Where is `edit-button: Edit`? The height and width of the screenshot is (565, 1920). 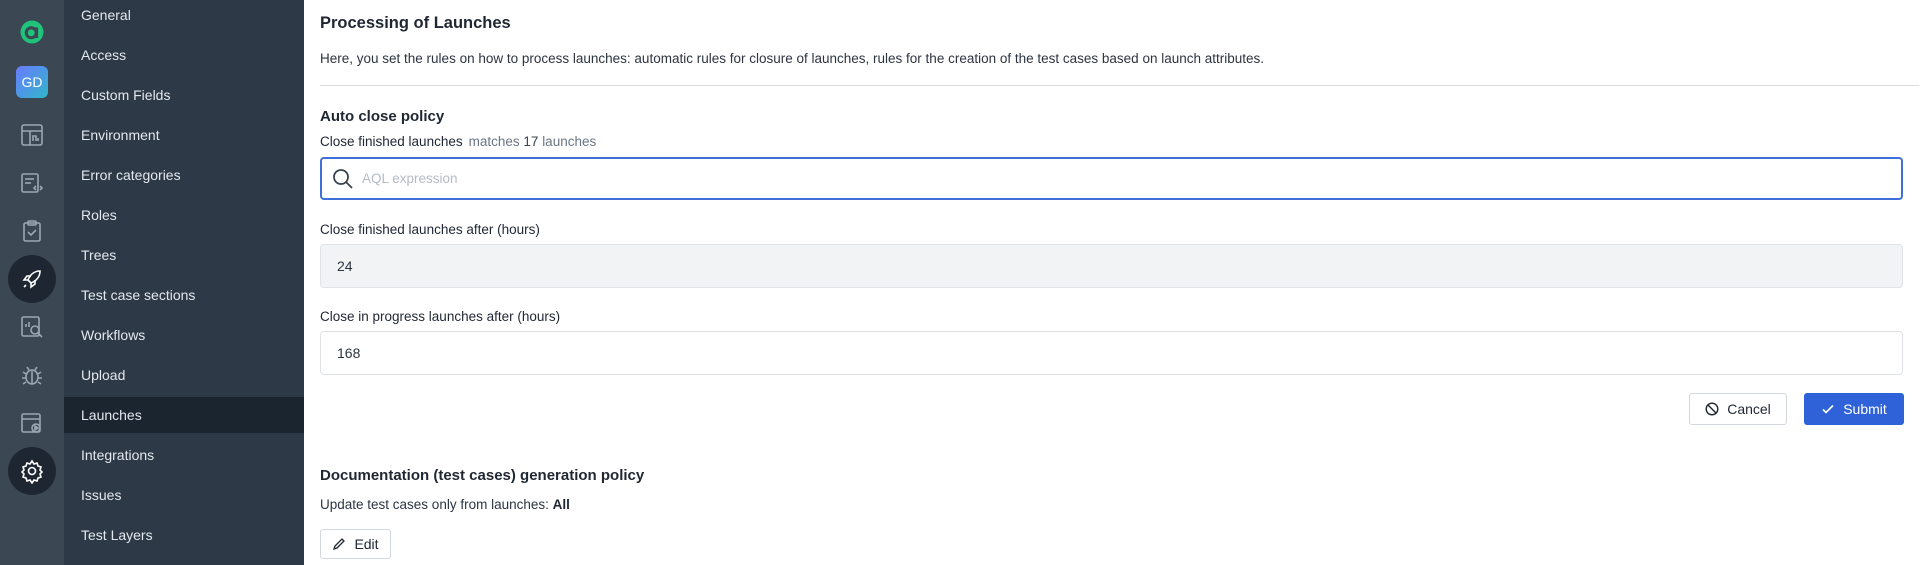
edit-button: Edit is located at coordinates (355, 544).